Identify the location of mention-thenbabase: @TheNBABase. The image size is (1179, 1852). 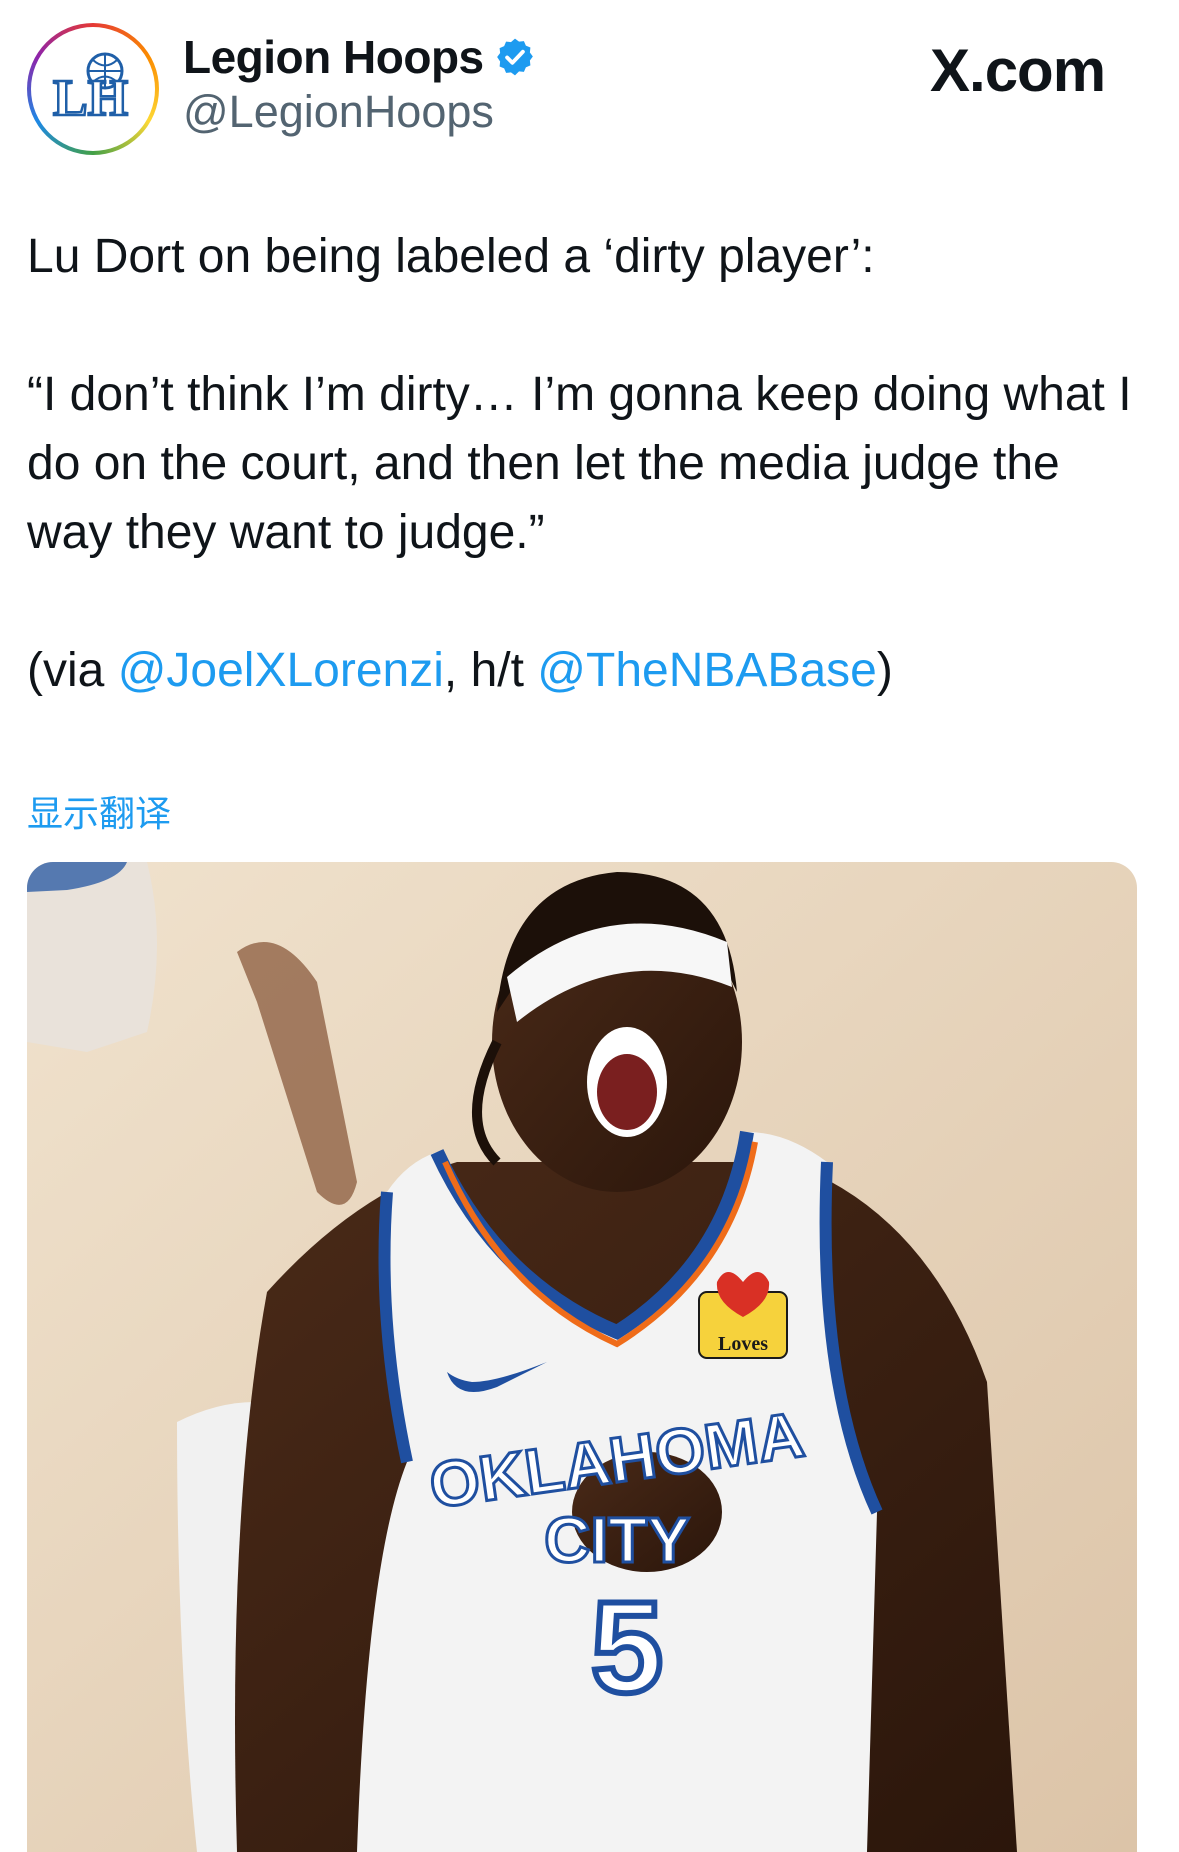
(707, 670).